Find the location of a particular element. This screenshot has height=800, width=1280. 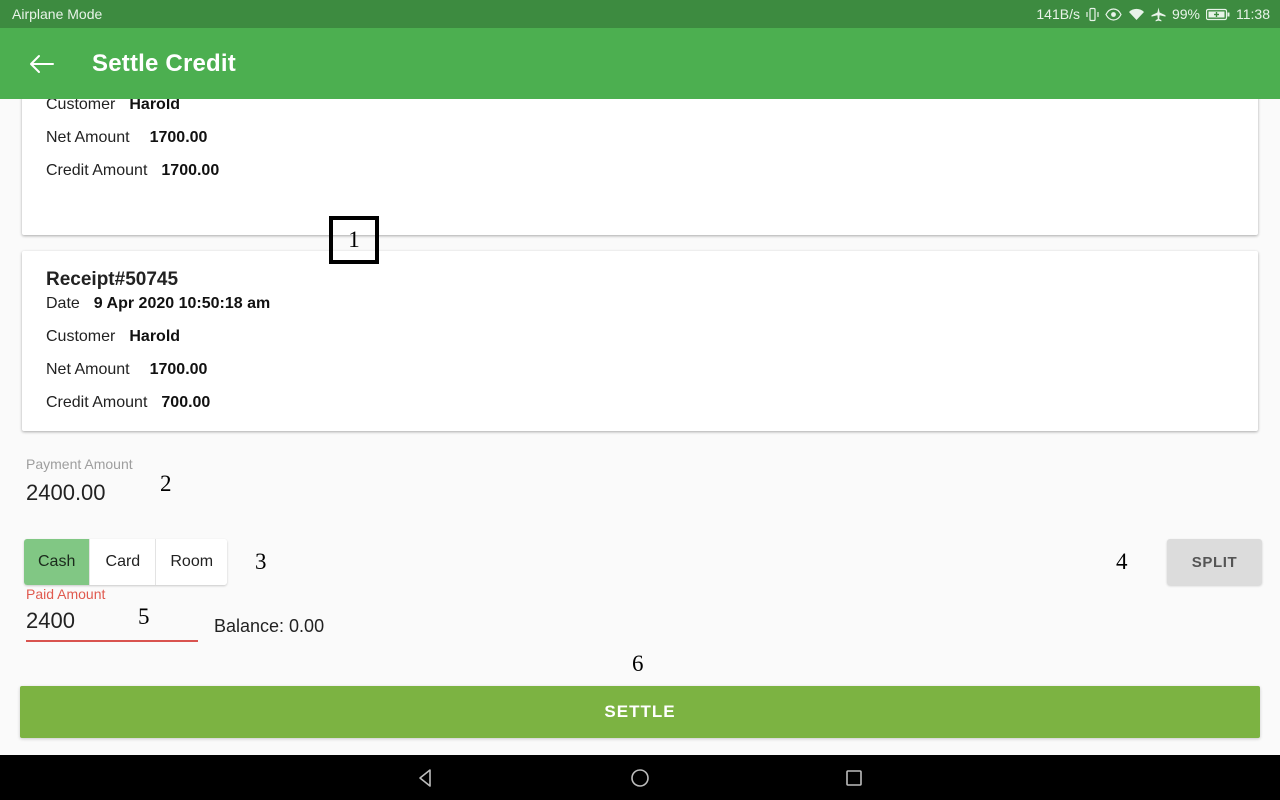

paid-amount-block: Paid Amount Balance: 0.00 is located at coordinates (226, 614).